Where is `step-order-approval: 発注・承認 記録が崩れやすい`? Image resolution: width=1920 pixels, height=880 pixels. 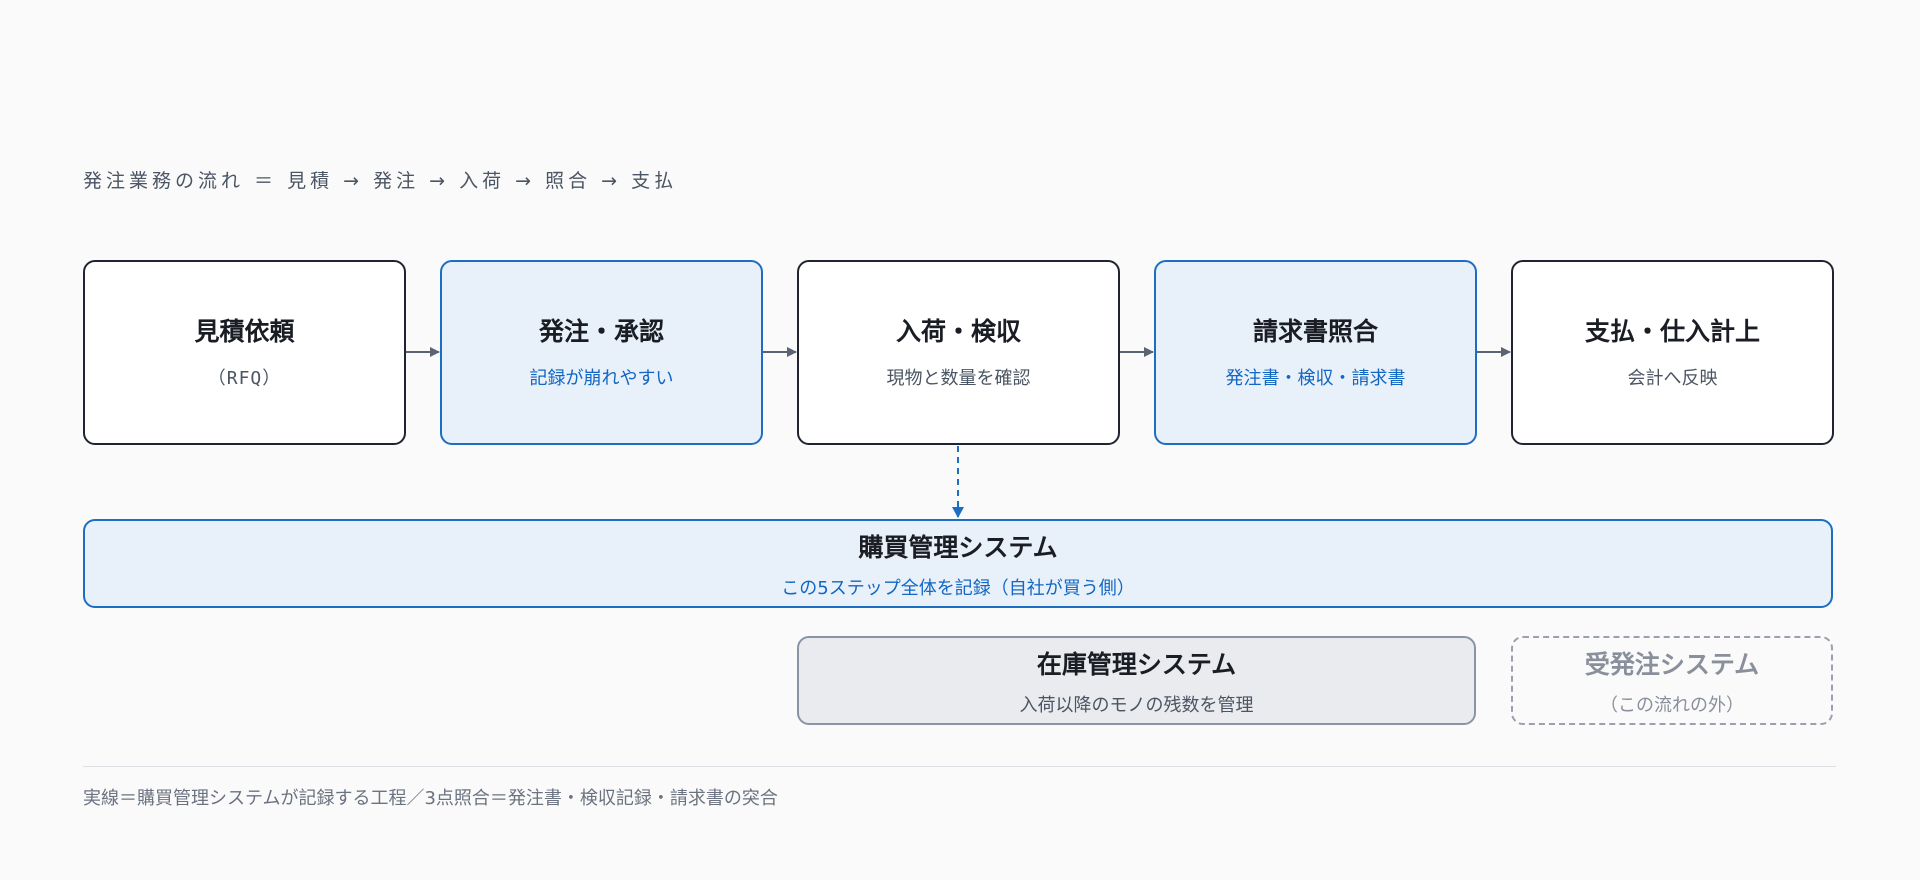 step-order-approval: 発注・承認 記録が崩れやすい is located at coordinates (601, 352).